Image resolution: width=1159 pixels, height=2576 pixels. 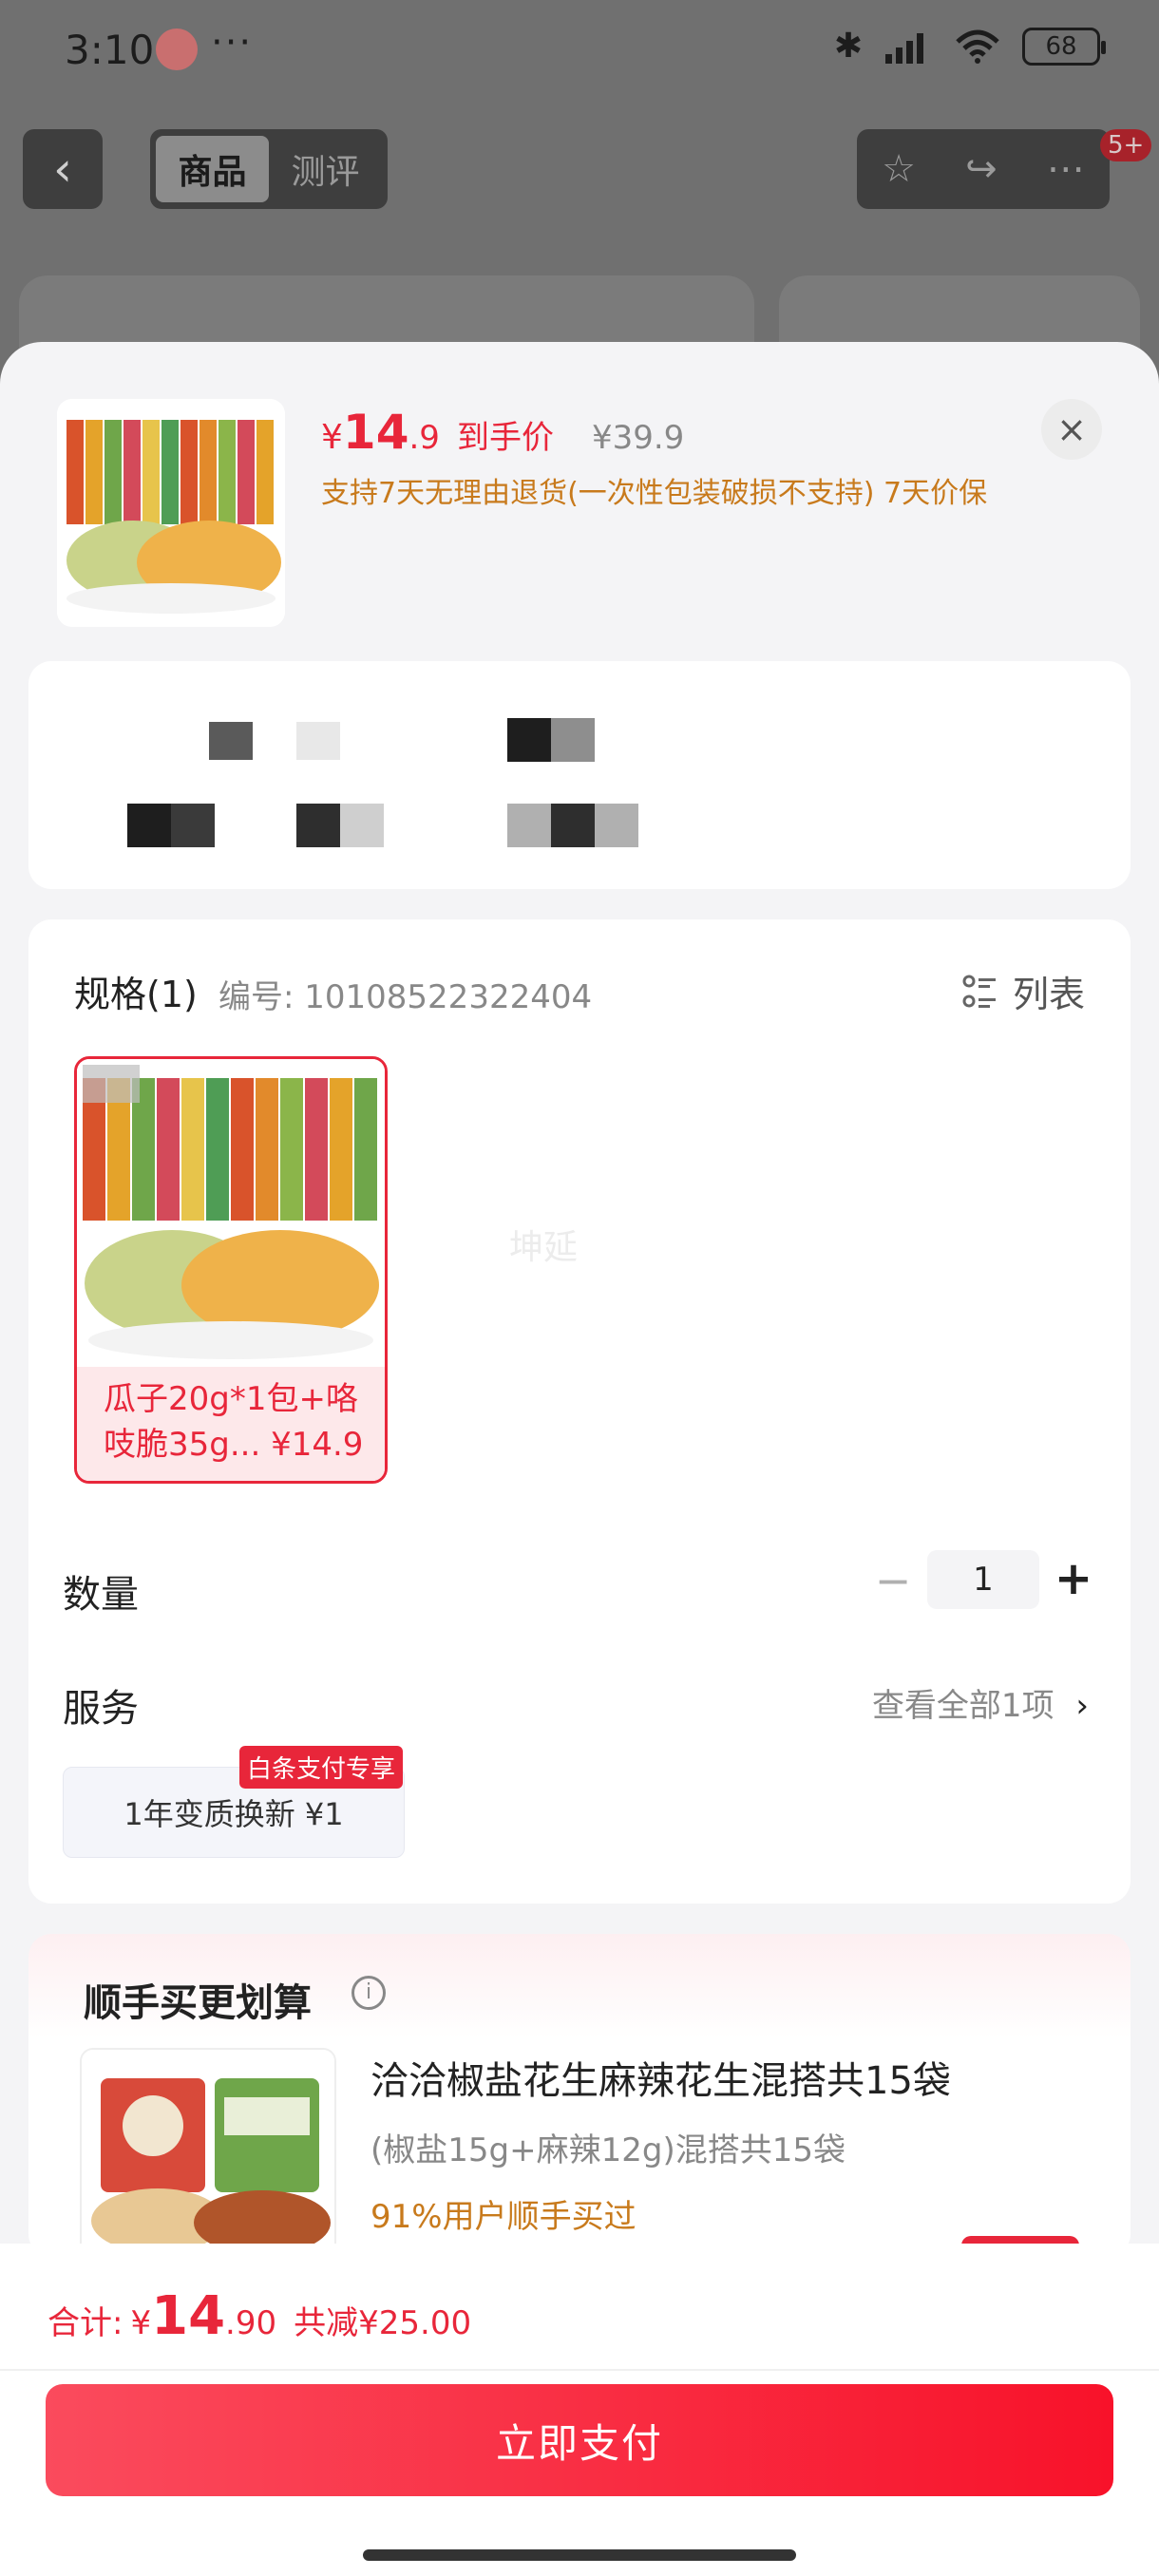 What do you see at coordinates (638, 438) in the screenshot?
I see `original-price: ¥39.9` at bounding box center [638, 438].